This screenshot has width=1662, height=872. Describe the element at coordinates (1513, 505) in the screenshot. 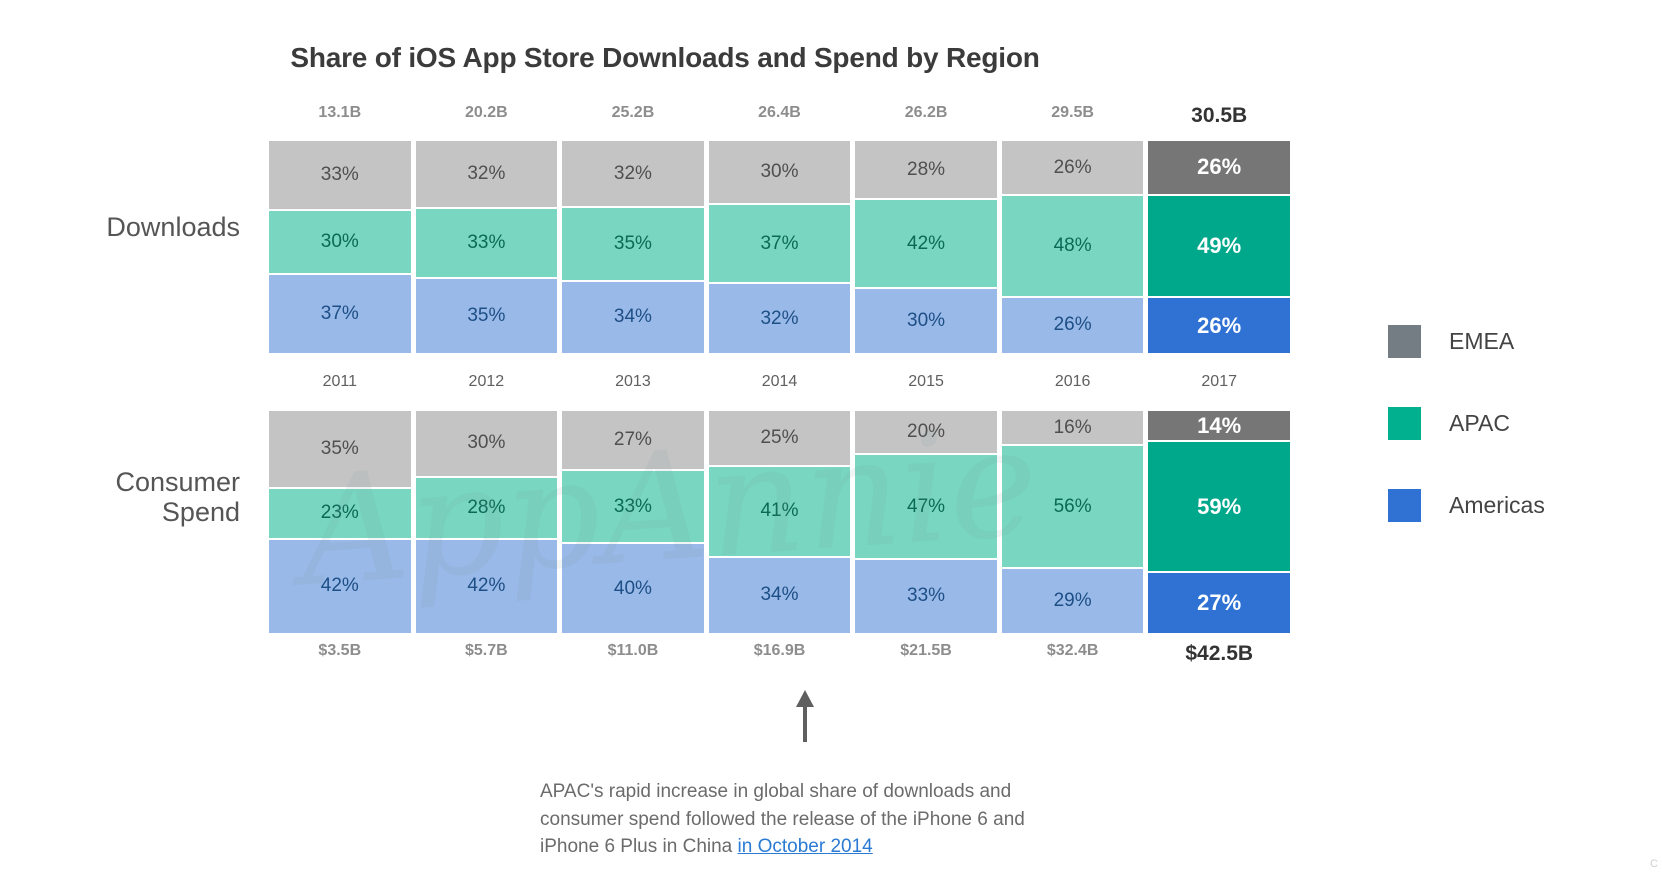

I see `legend-item-americas: Americas` at that location.